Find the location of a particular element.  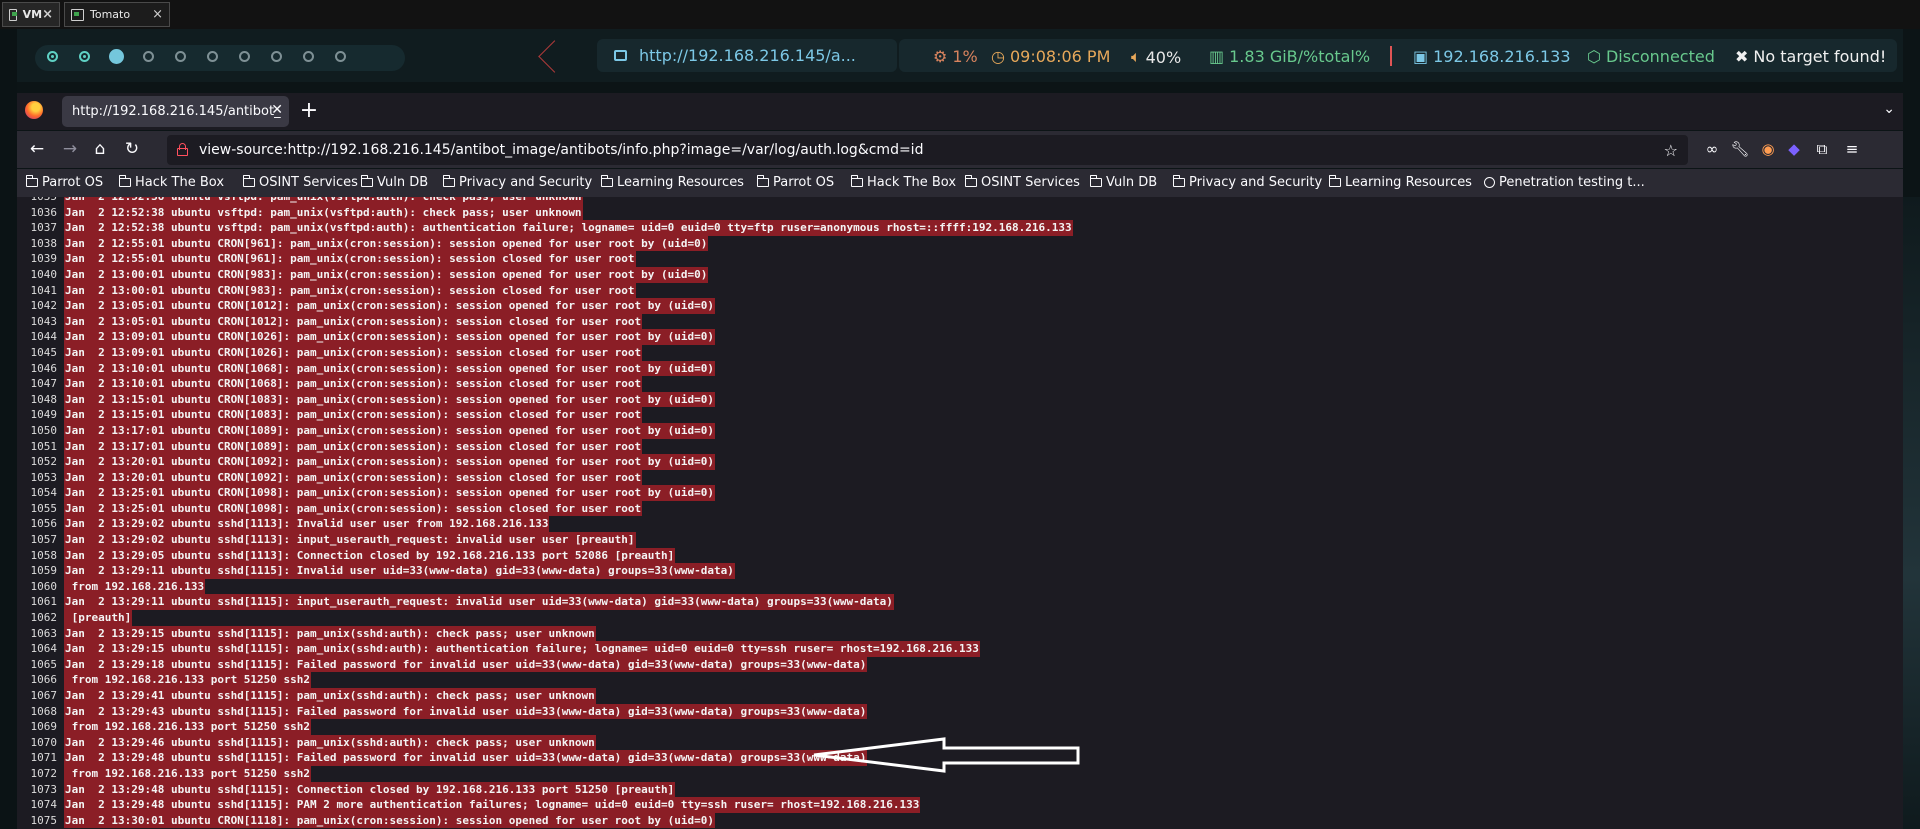

line-number: 1063 is located at coordinates (44, 633).